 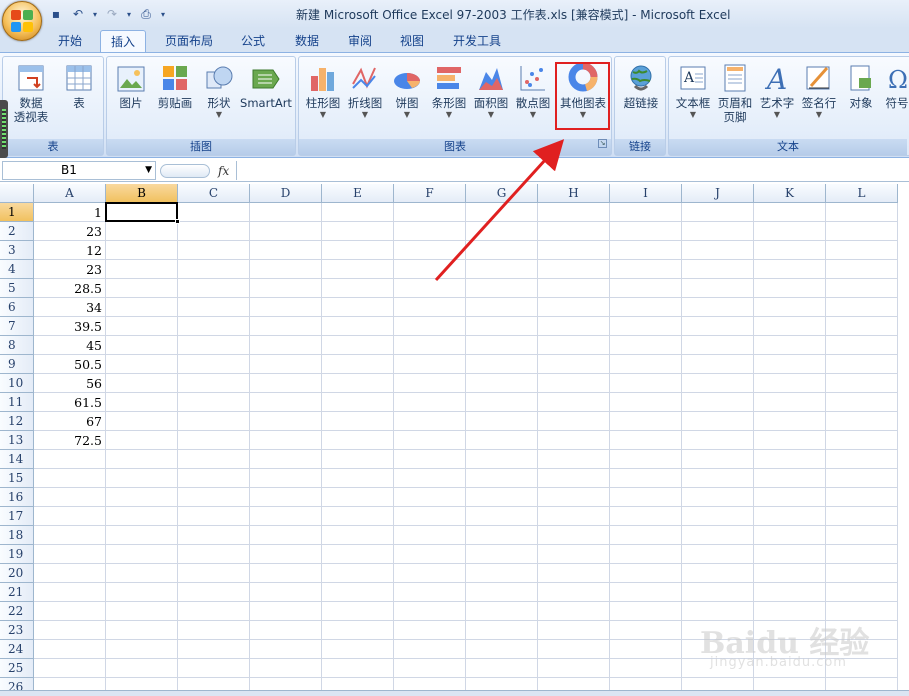 I want to click on cell-h6, so click(x=574, y=307).